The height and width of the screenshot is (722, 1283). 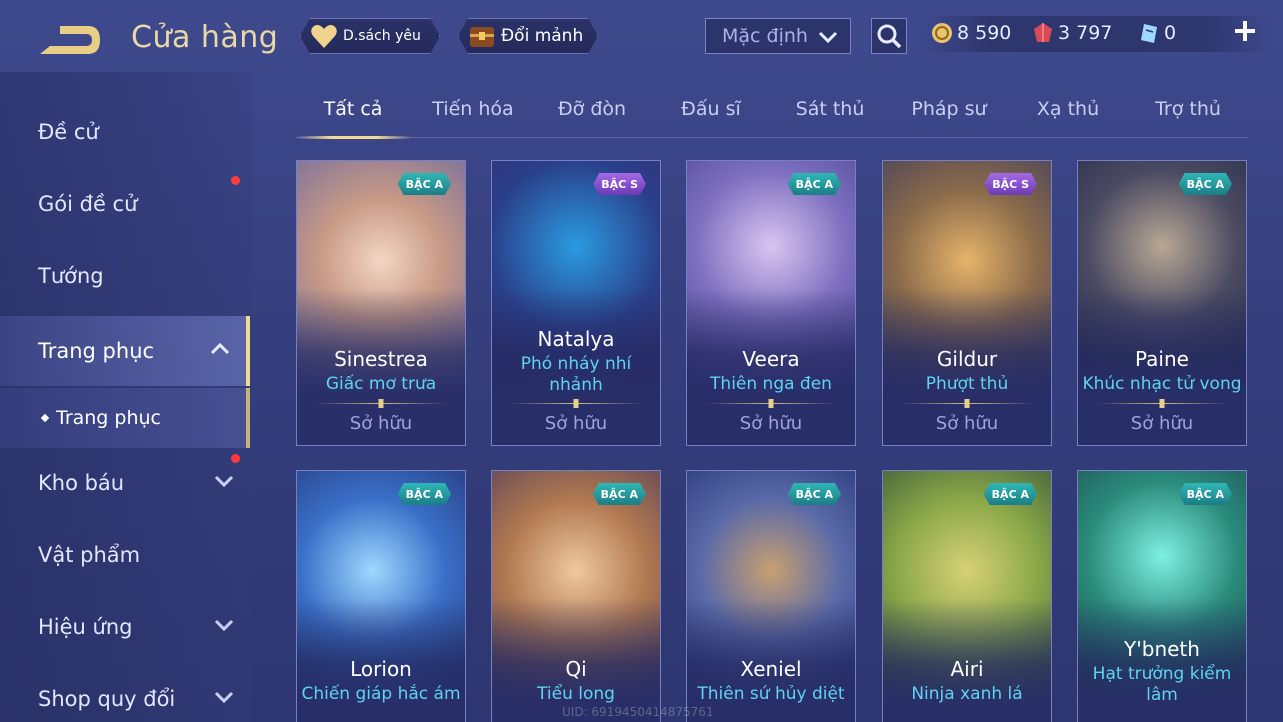 What do you see at coordinates (967, 694) in the screenshot?
I see `skin-name: Ninja xanh lá` at bounding box center [967, 694].